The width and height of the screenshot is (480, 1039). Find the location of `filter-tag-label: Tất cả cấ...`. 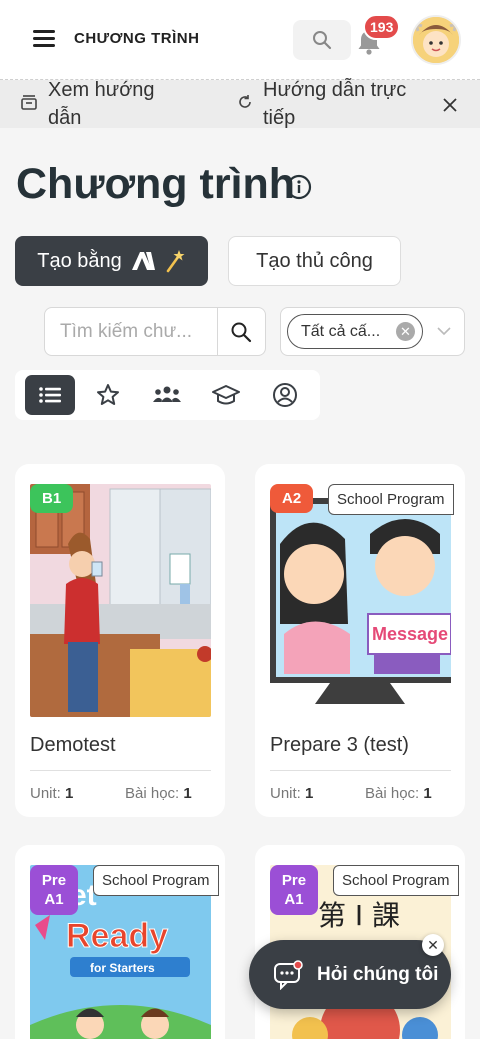

filter-tag-label: Tất cả cấ... is located at coordinates (341, 331).